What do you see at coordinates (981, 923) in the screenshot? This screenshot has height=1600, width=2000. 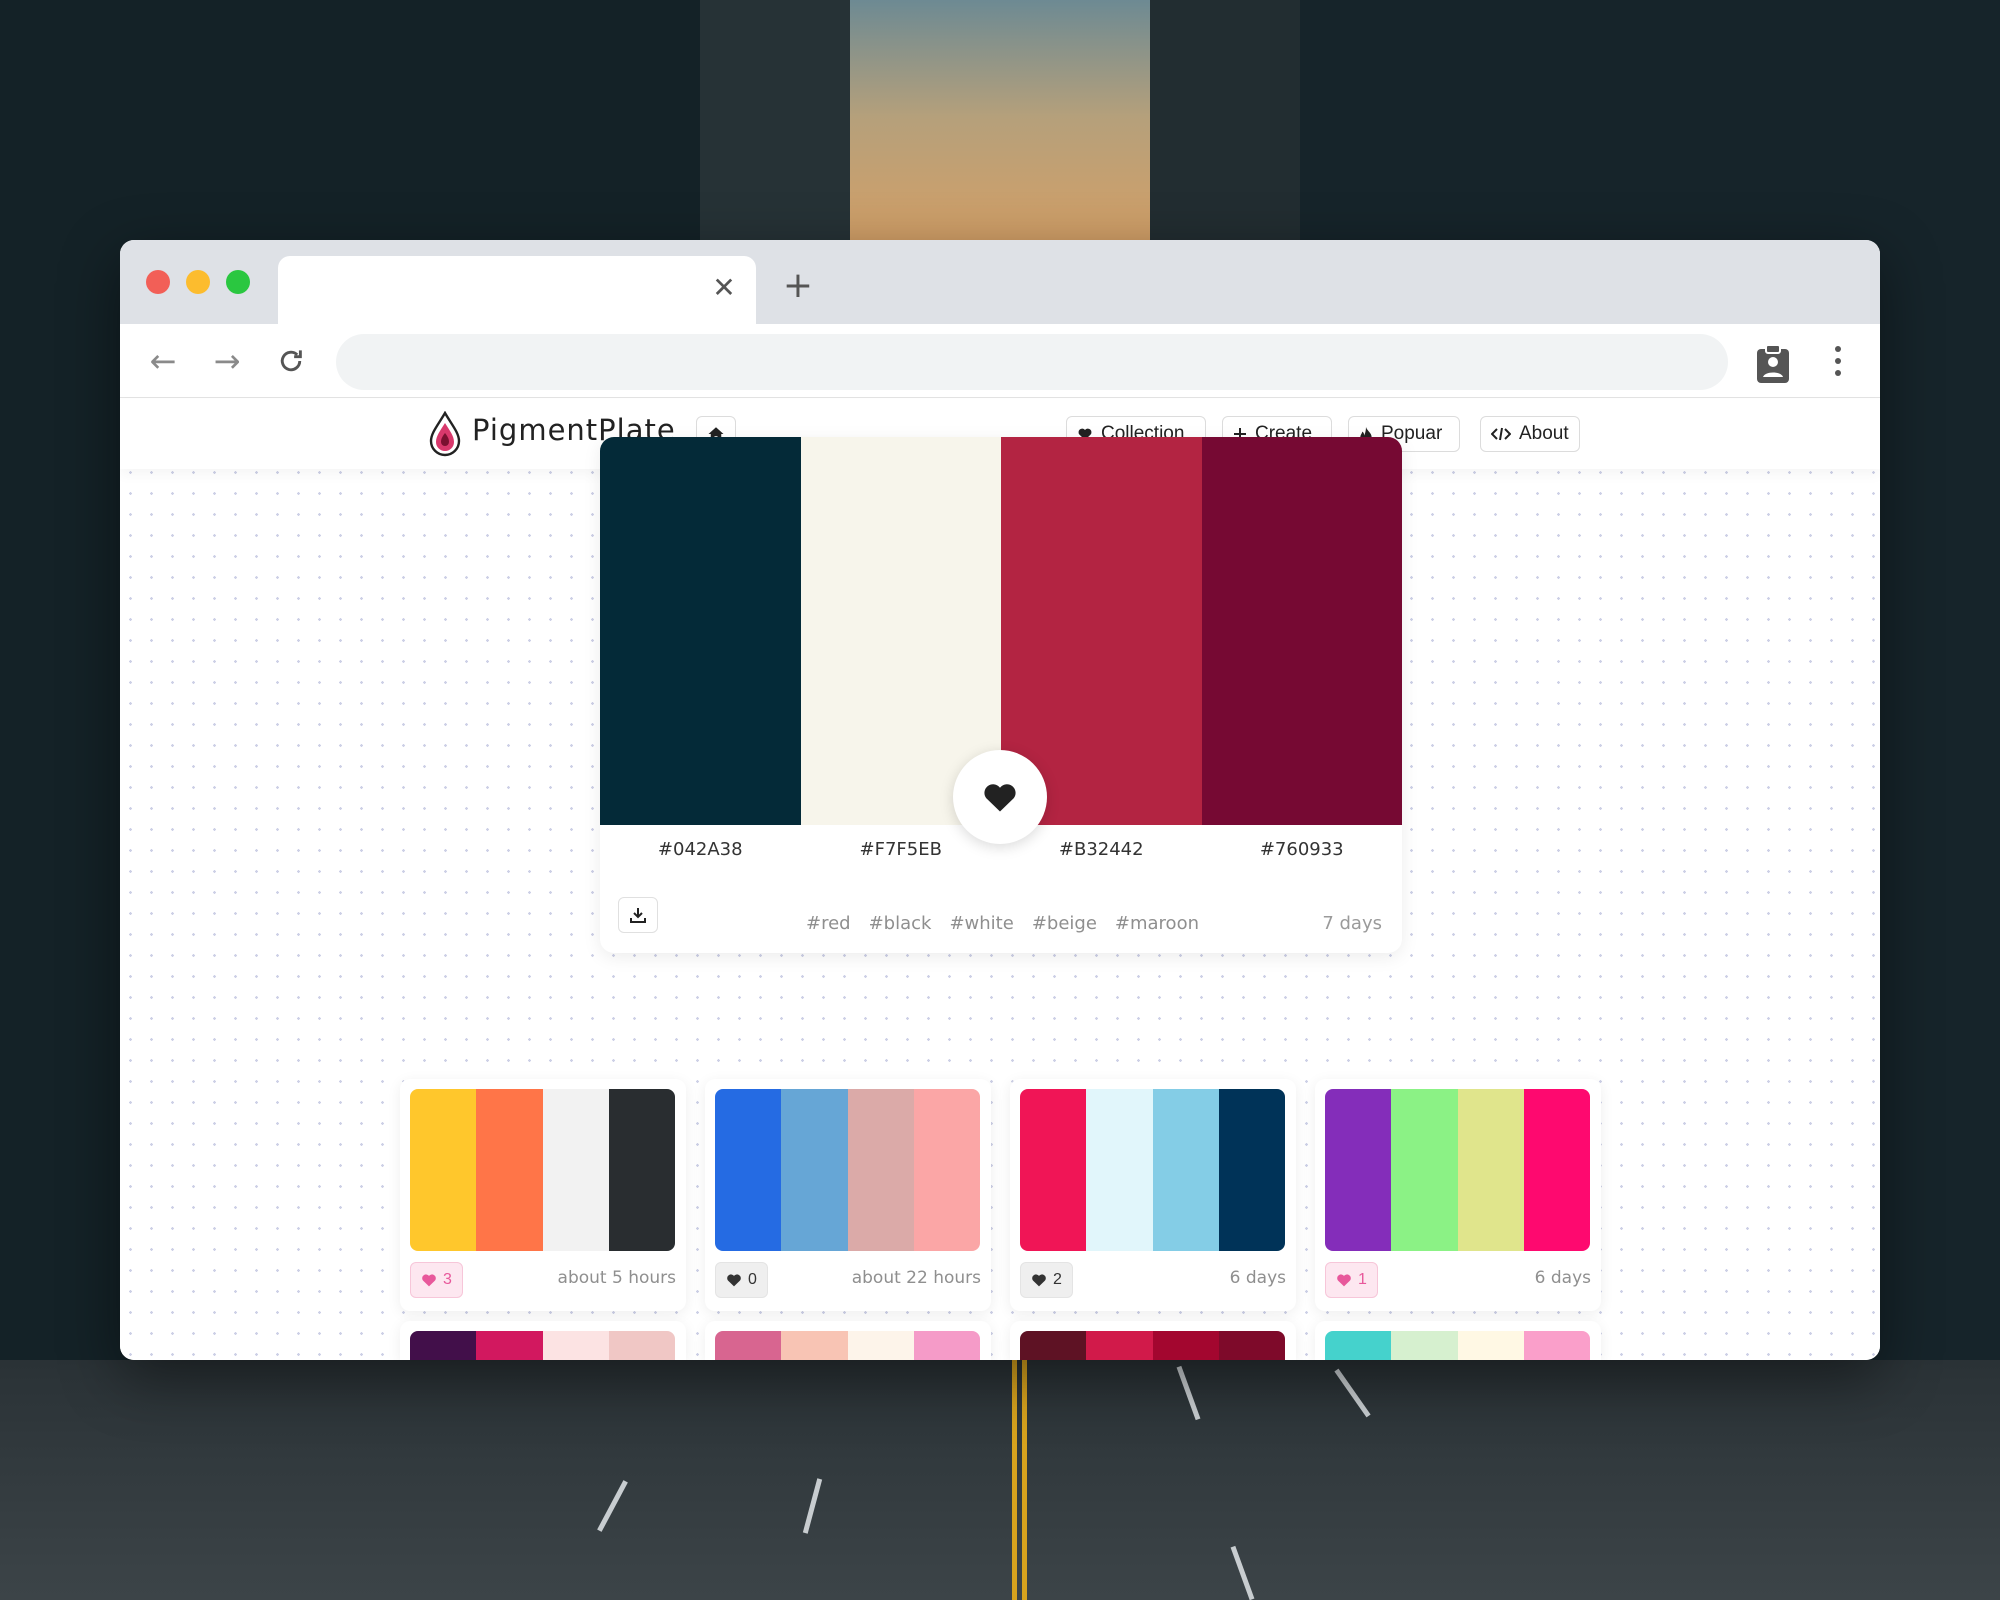 I see `tag-link: #white` at bounding box center [981, 923].